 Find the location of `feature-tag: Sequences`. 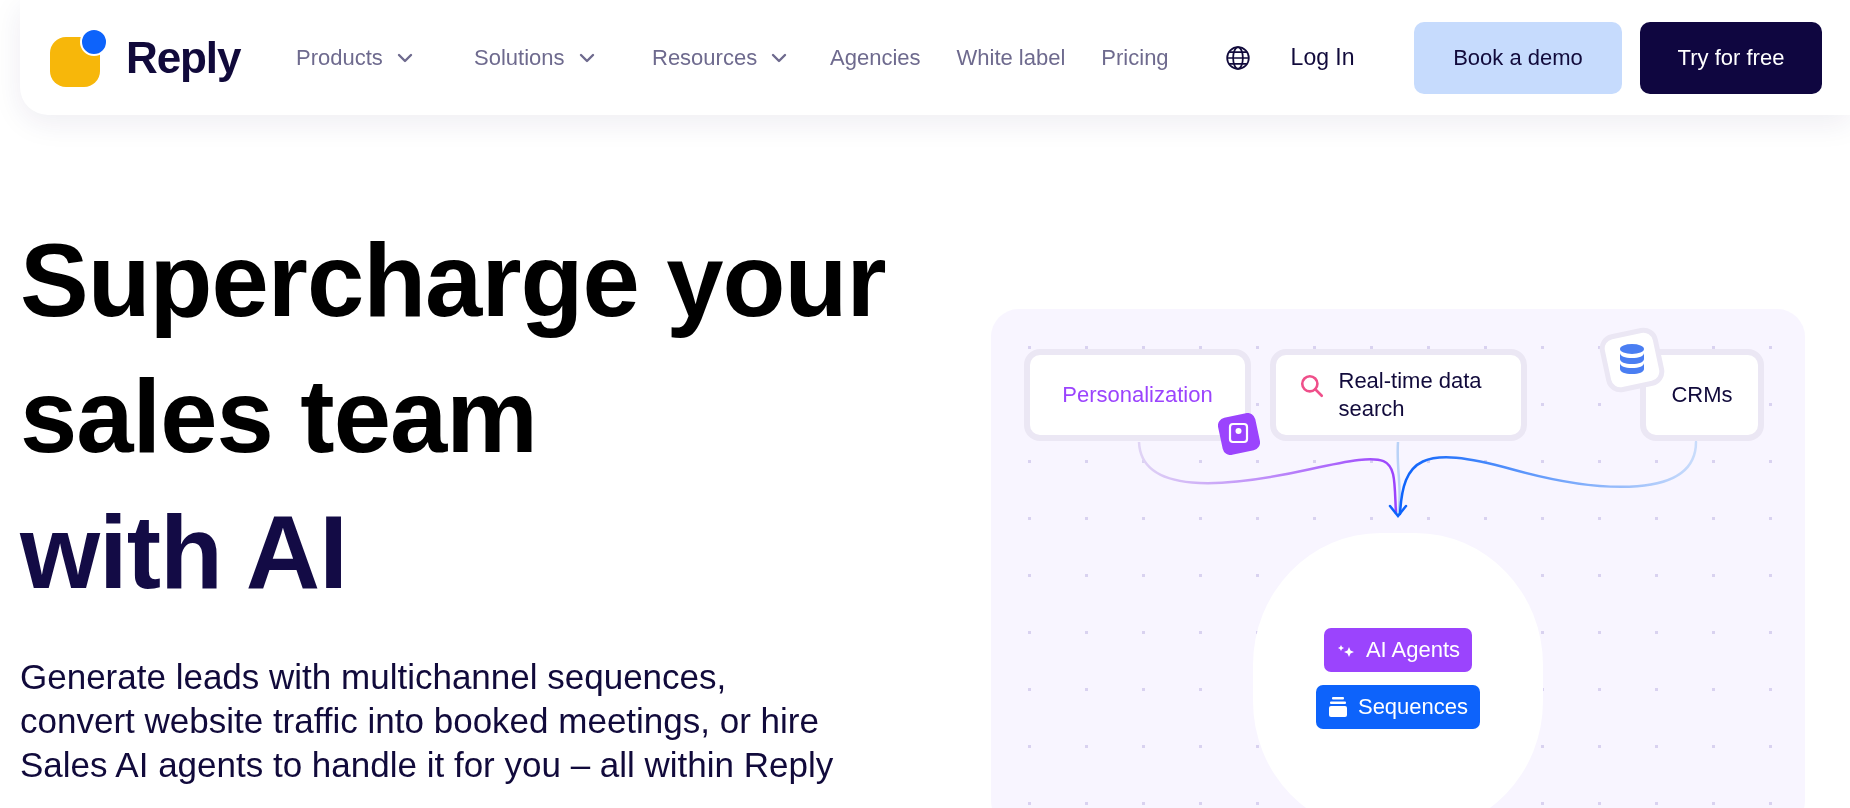

feature-tag: Sequences is located at coordinates (1398, 706).